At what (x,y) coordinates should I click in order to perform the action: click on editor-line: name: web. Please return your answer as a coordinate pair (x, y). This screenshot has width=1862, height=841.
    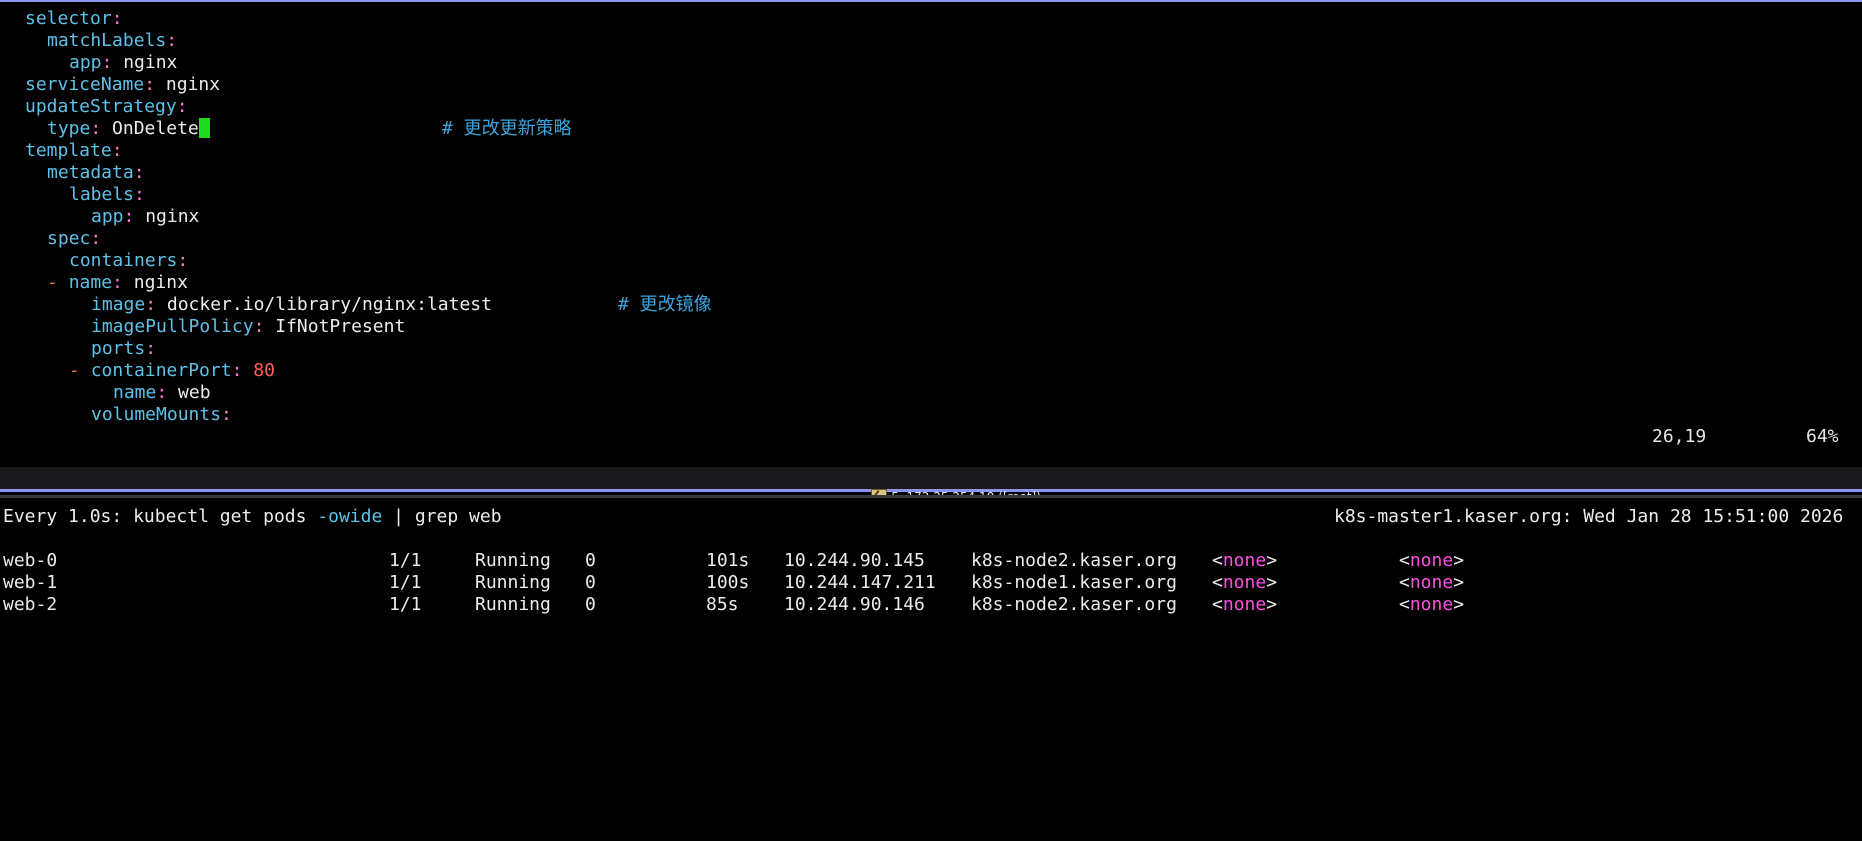
    Looking at the image, I should click on (162, 393).